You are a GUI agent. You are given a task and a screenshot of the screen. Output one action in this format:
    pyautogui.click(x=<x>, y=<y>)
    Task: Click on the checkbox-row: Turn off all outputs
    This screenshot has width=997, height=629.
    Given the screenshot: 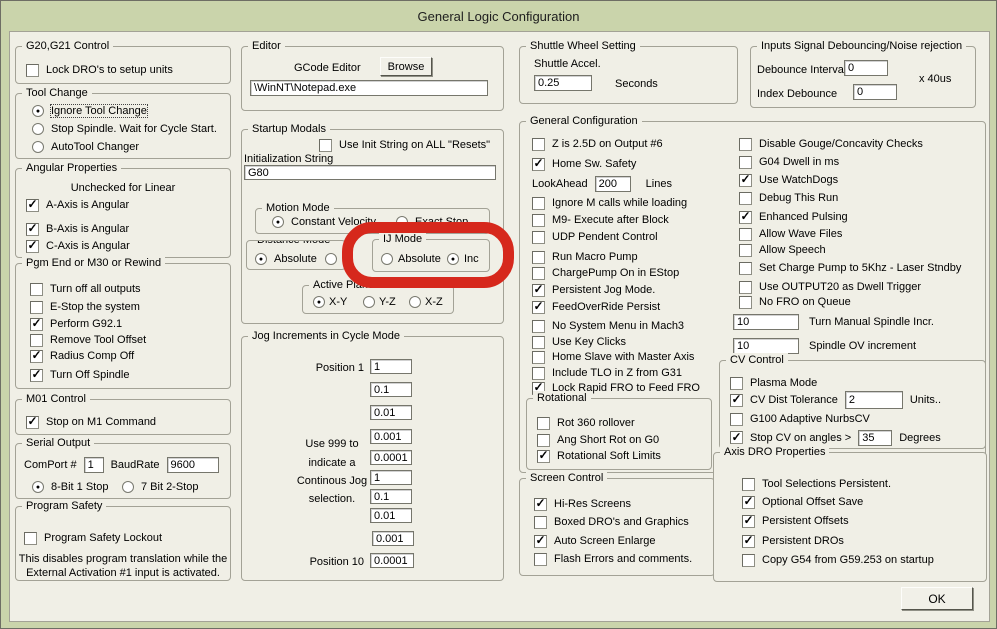 What is the action you would take?
    pyautogui.click(x=85, y=289)
    